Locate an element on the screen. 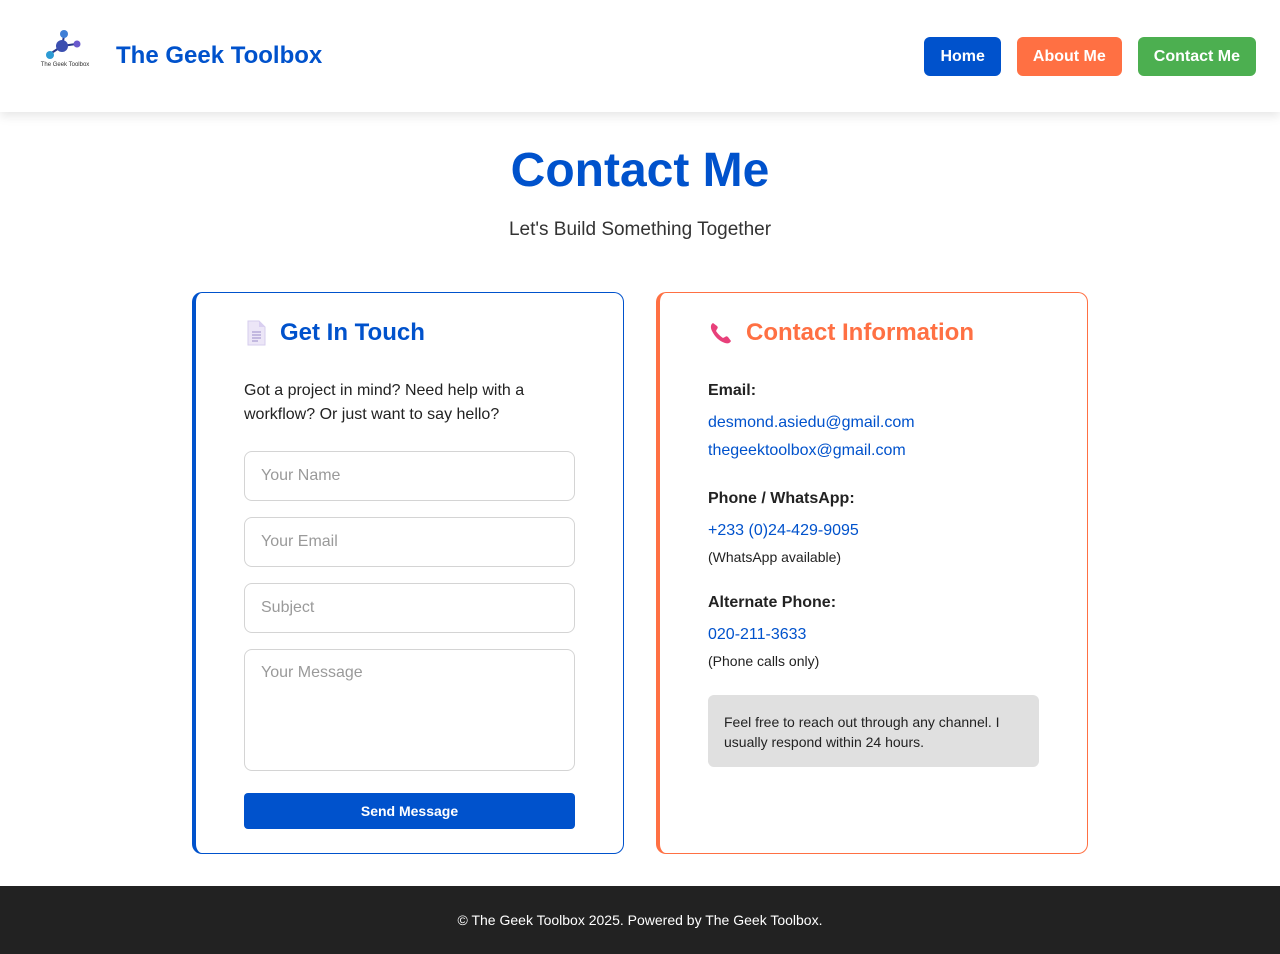  message-textarea is located at coordinates (409, 710).